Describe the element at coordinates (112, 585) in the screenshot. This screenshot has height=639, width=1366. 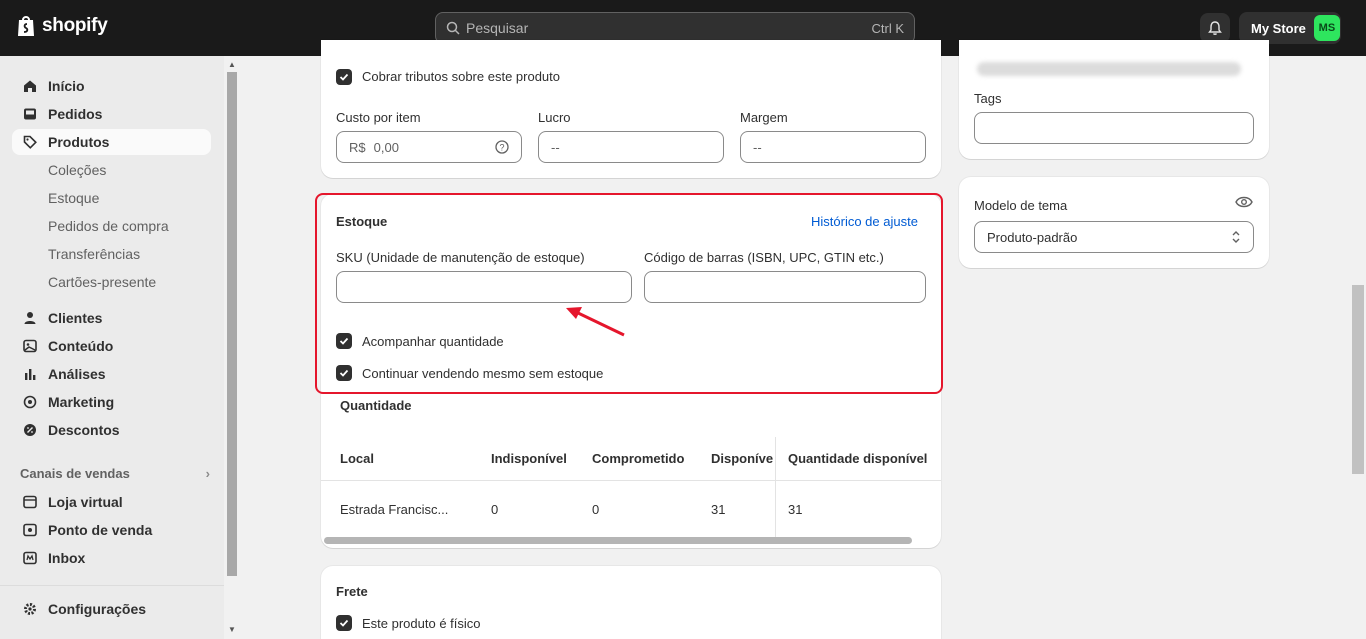
I see `sidebar-divider` at that location.